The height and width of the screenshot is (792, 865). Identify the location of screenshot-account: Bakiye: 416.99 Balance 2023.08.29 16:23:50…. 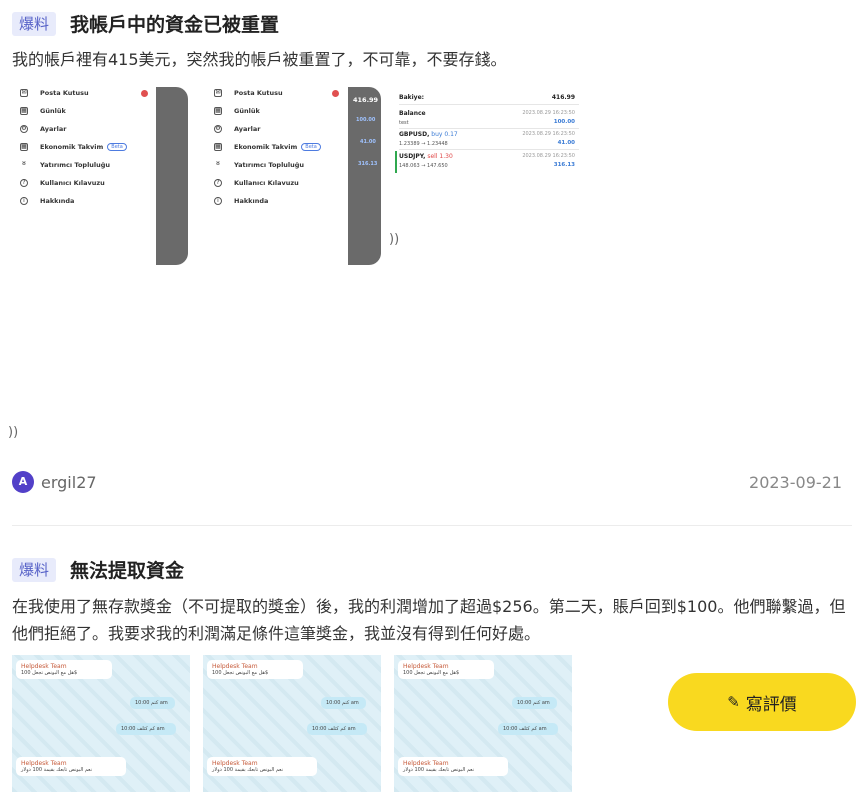
(489, 129).